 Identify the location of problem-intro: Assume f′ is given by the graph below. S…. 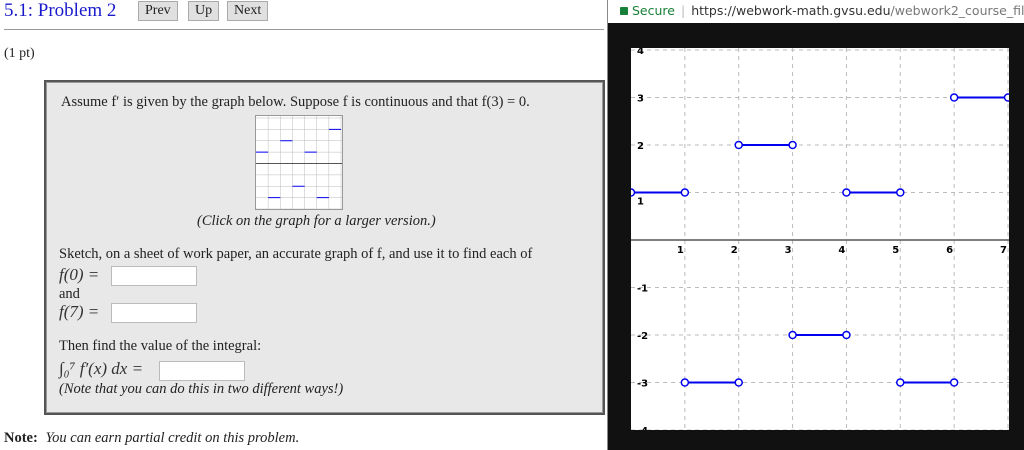
(295, 102).